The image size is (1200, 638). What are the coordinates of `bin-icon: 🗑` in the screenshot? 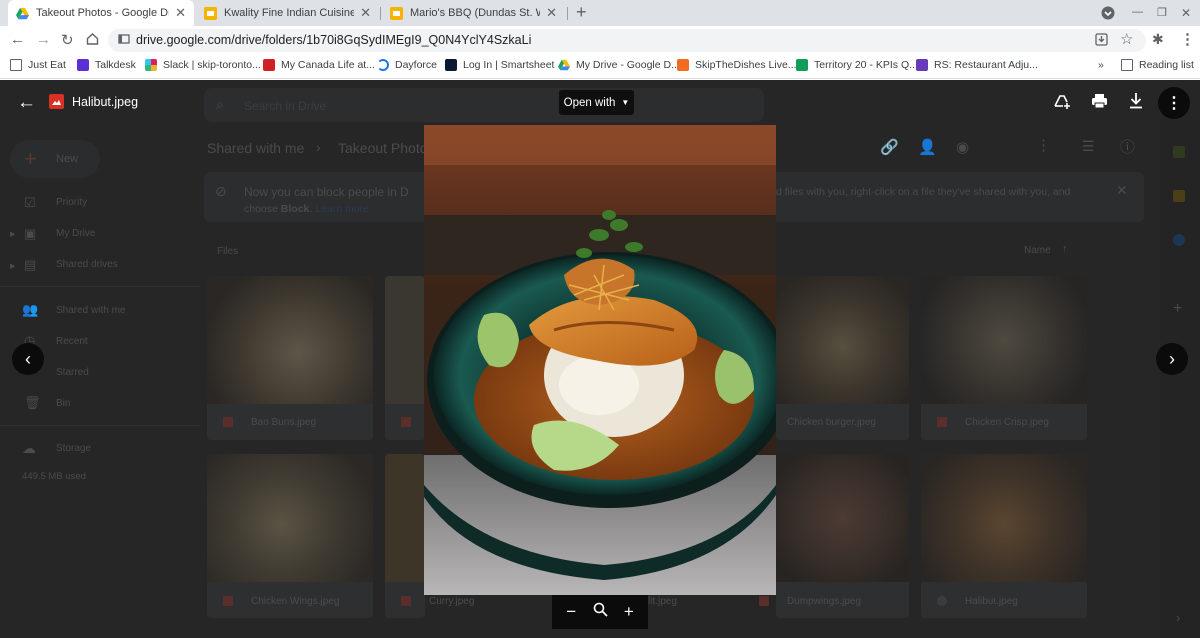 It's located at (32, 402).